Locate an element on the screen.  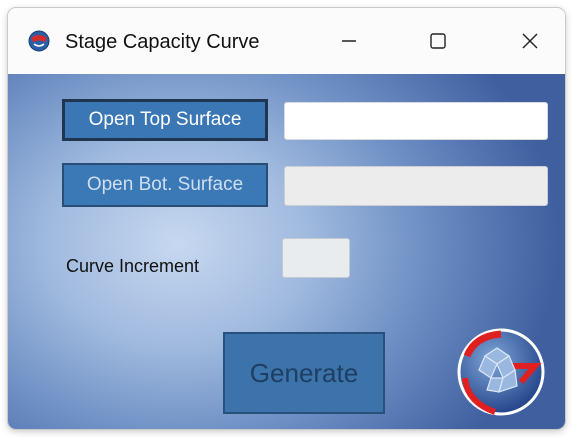
minimize-button is located at coordinates (349, 41).